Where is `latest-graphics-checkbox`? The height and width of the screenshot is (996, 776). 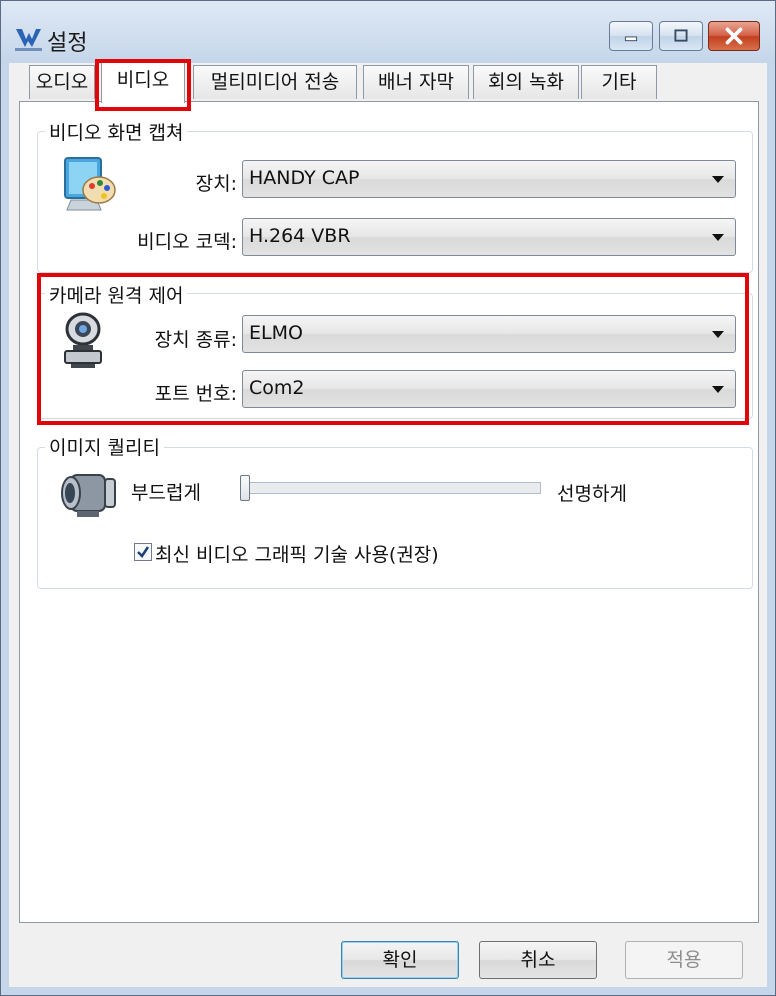
latest-graphics-checkbox is located at coordinates (143, 552).